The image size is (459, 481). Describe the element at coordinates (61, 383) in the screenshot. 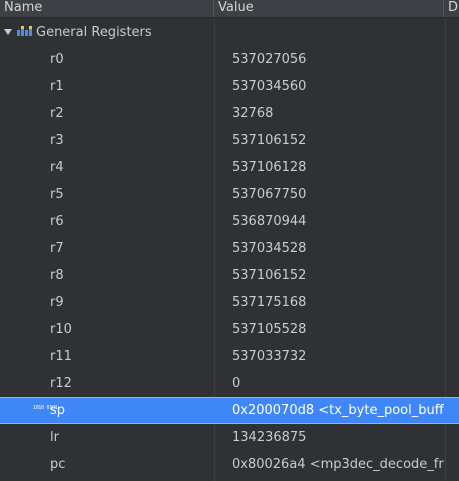

I see `register-name: r12` at that location.